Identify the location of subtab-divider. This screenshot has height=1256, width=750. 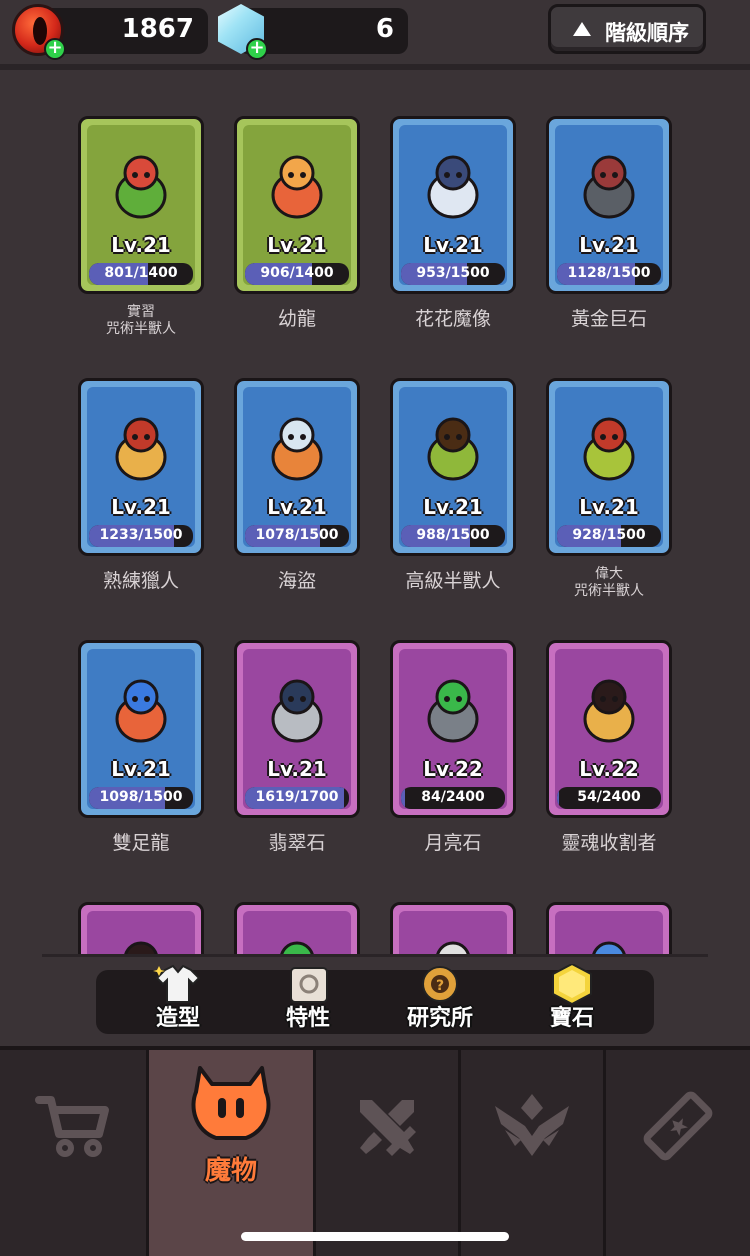
(375, 955).